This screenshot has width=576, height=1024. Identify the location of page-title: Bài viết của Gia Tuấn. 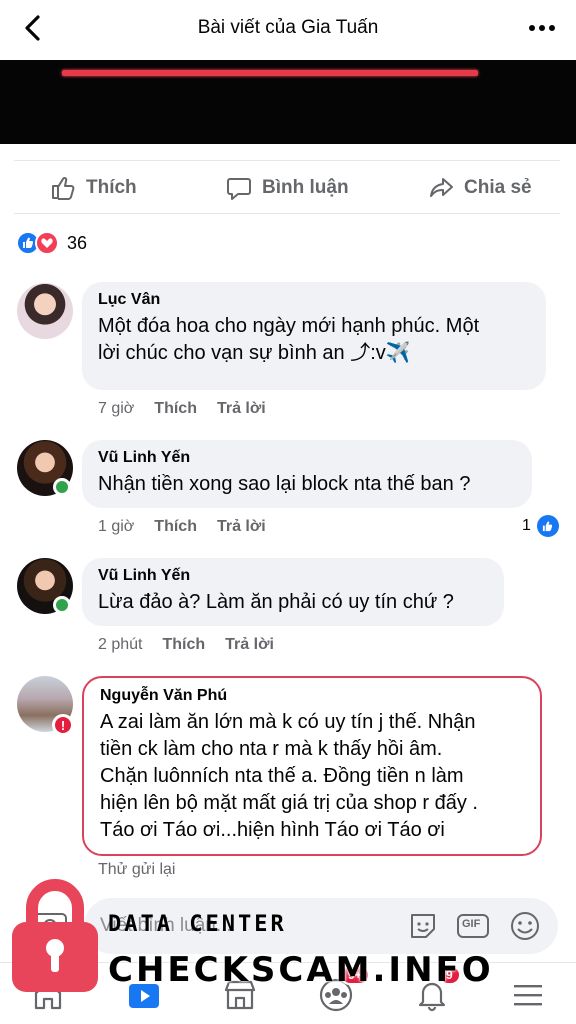
(288, 27).